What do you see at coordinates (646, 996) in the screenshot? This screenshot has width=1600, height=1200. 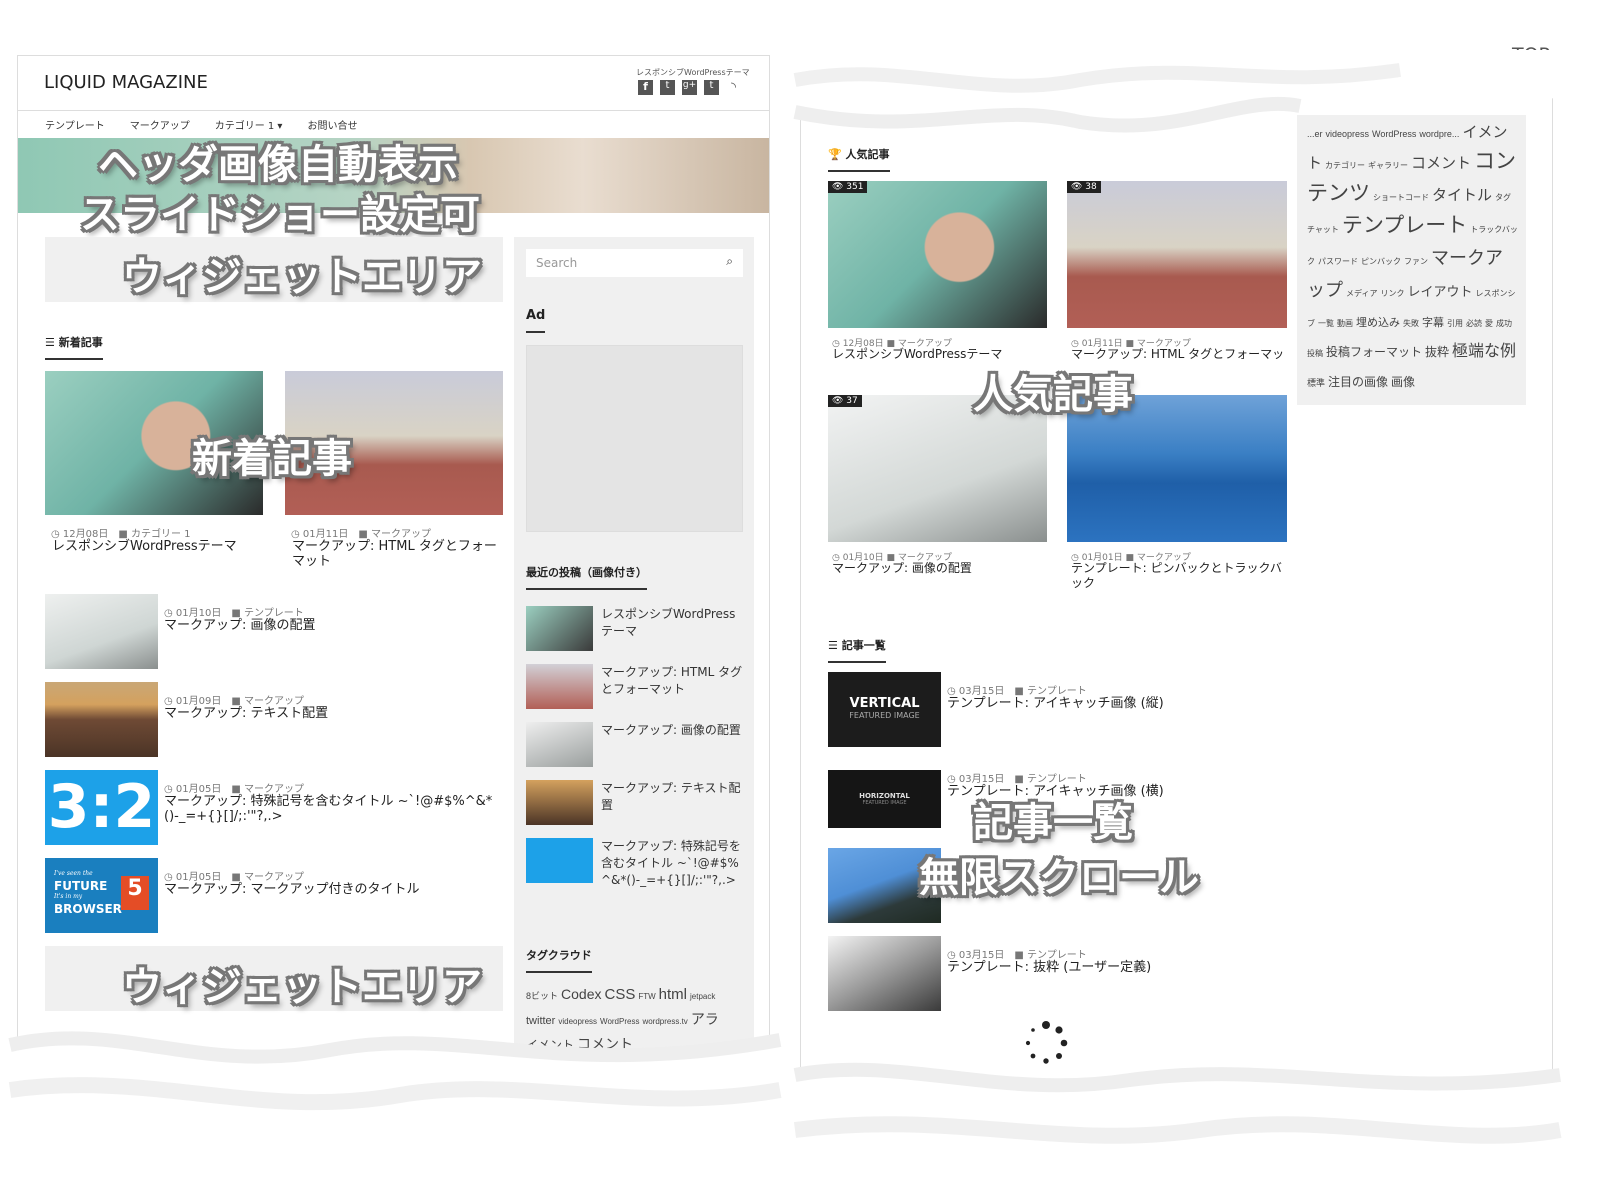 I see `tag-link: FTW` at bounding box center [646, 996].